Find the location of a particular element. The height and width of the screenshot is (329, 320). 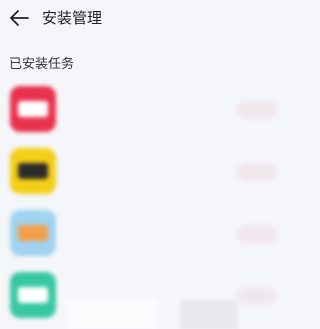

section-title: 已安装任务 is located at coordinates (42, 64).